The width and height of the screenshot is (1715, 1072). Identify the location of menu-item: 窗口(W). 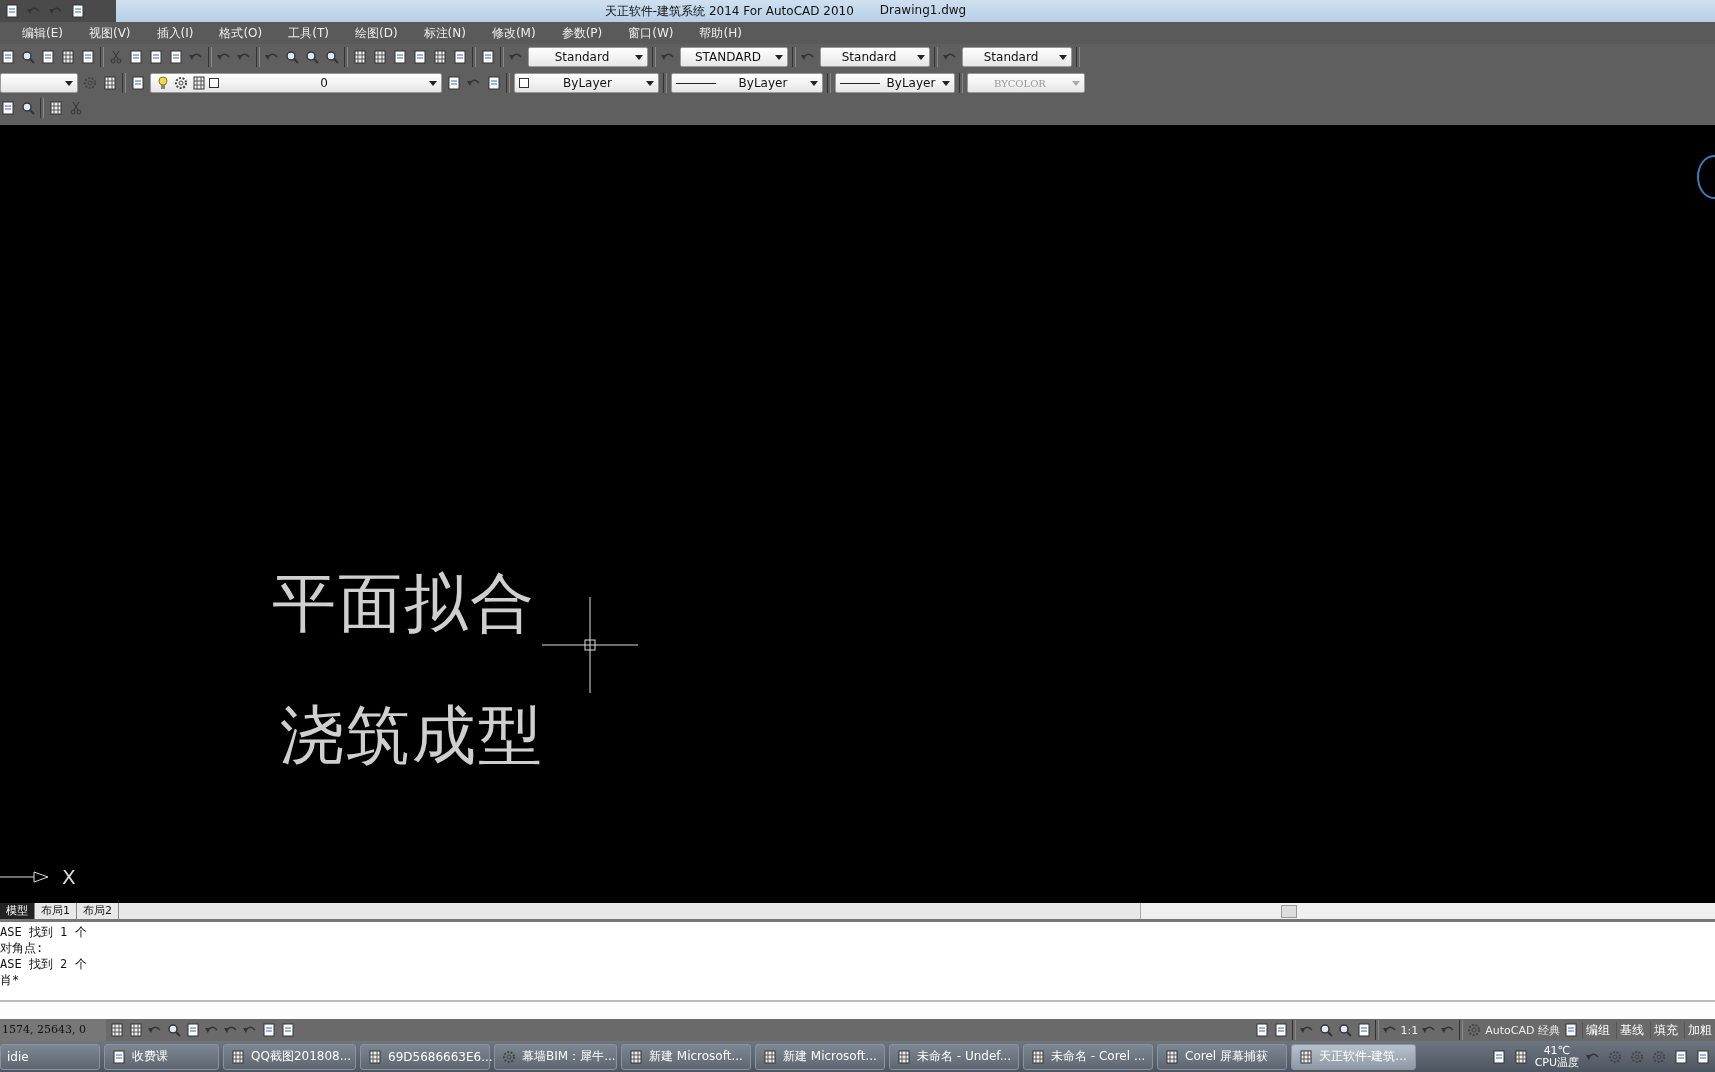
(651, 33).